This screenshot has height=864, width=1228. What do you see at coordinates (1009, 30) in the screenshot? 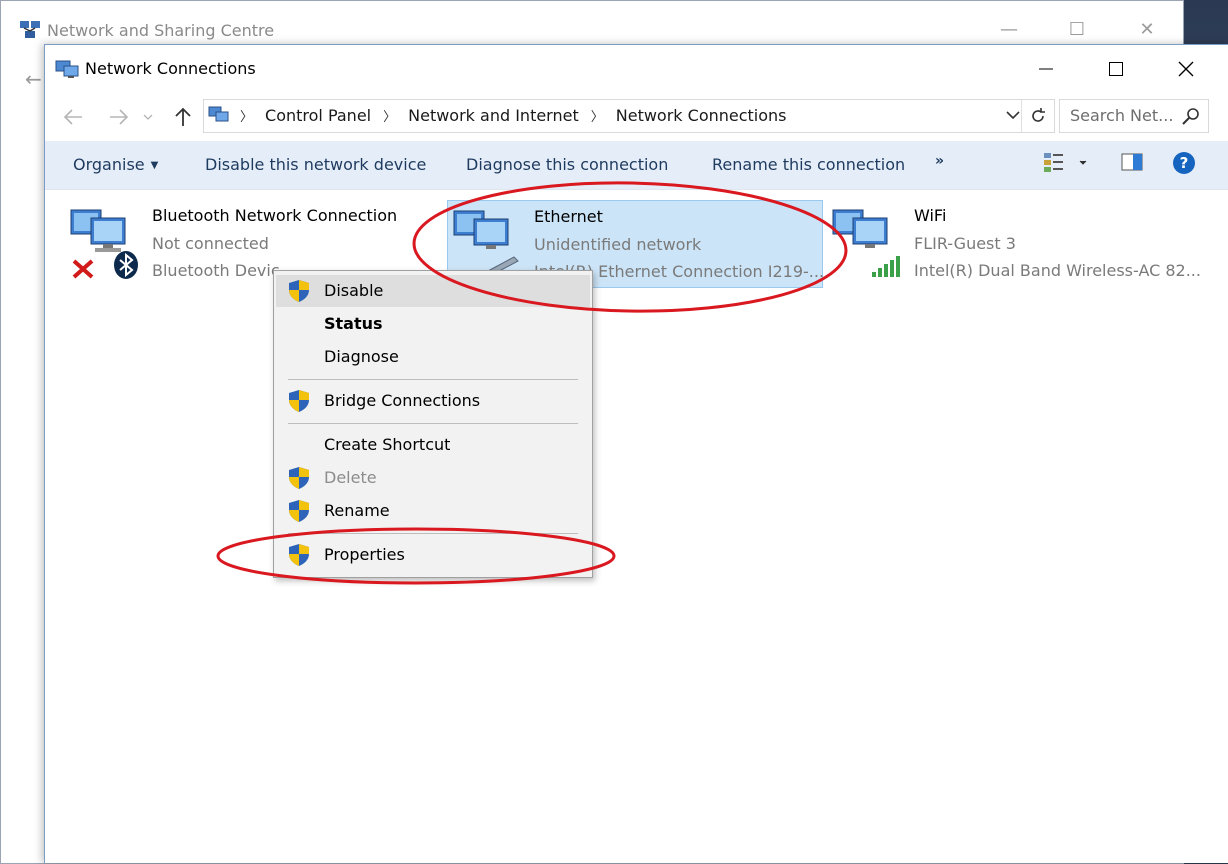
I see `bg-minimize-button: —` at bounding box center [1009, 30].